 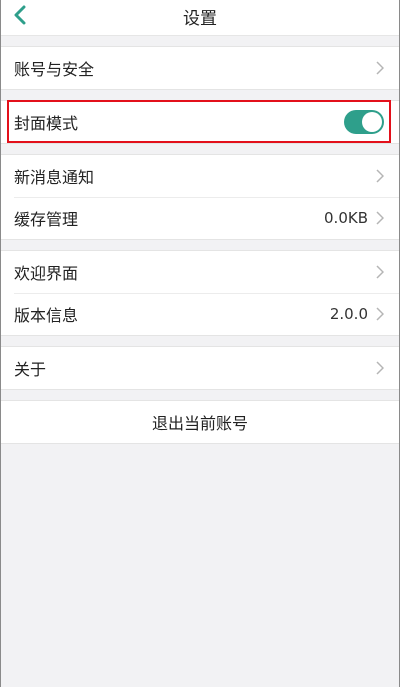 I want to click on about-group: 关于, so click(x=200, y=368).